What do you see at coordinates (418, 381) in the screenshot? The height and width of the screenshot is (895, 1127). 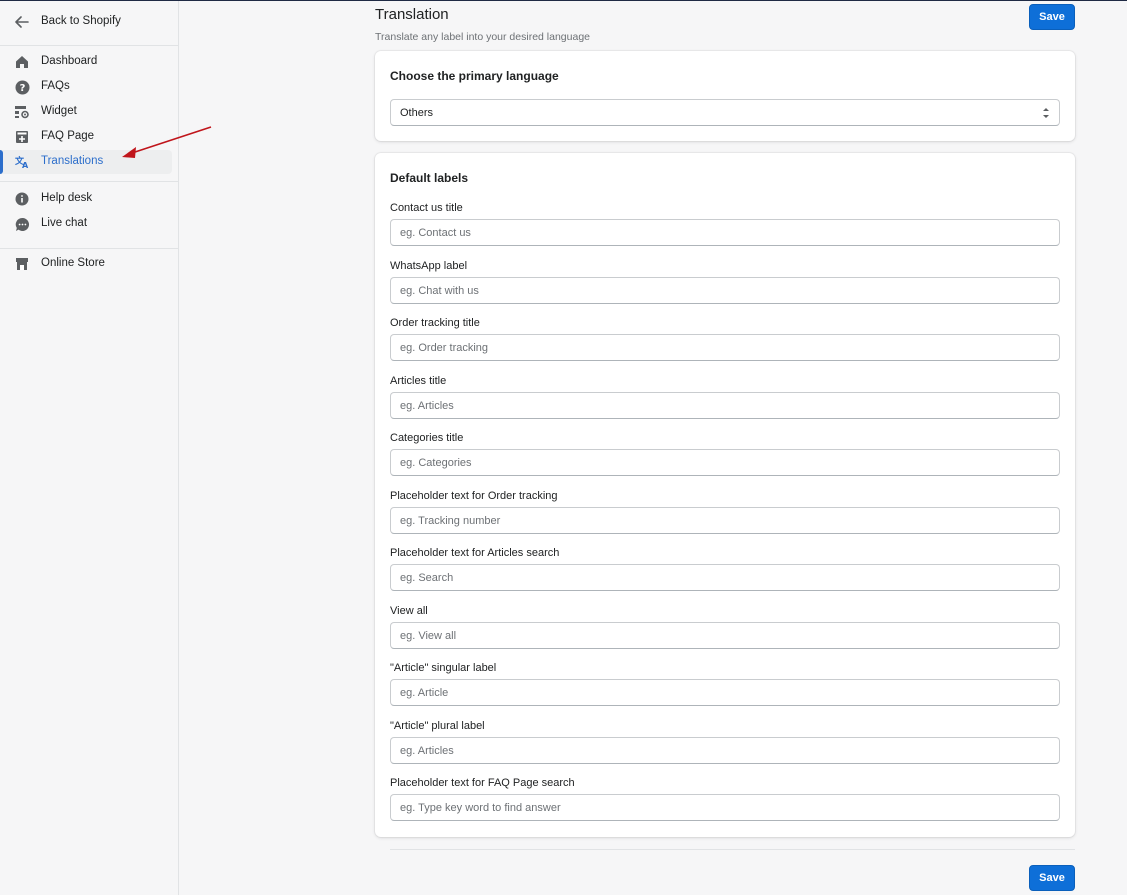 I see `field-label: Articles title` at bounding box center [418, 381].